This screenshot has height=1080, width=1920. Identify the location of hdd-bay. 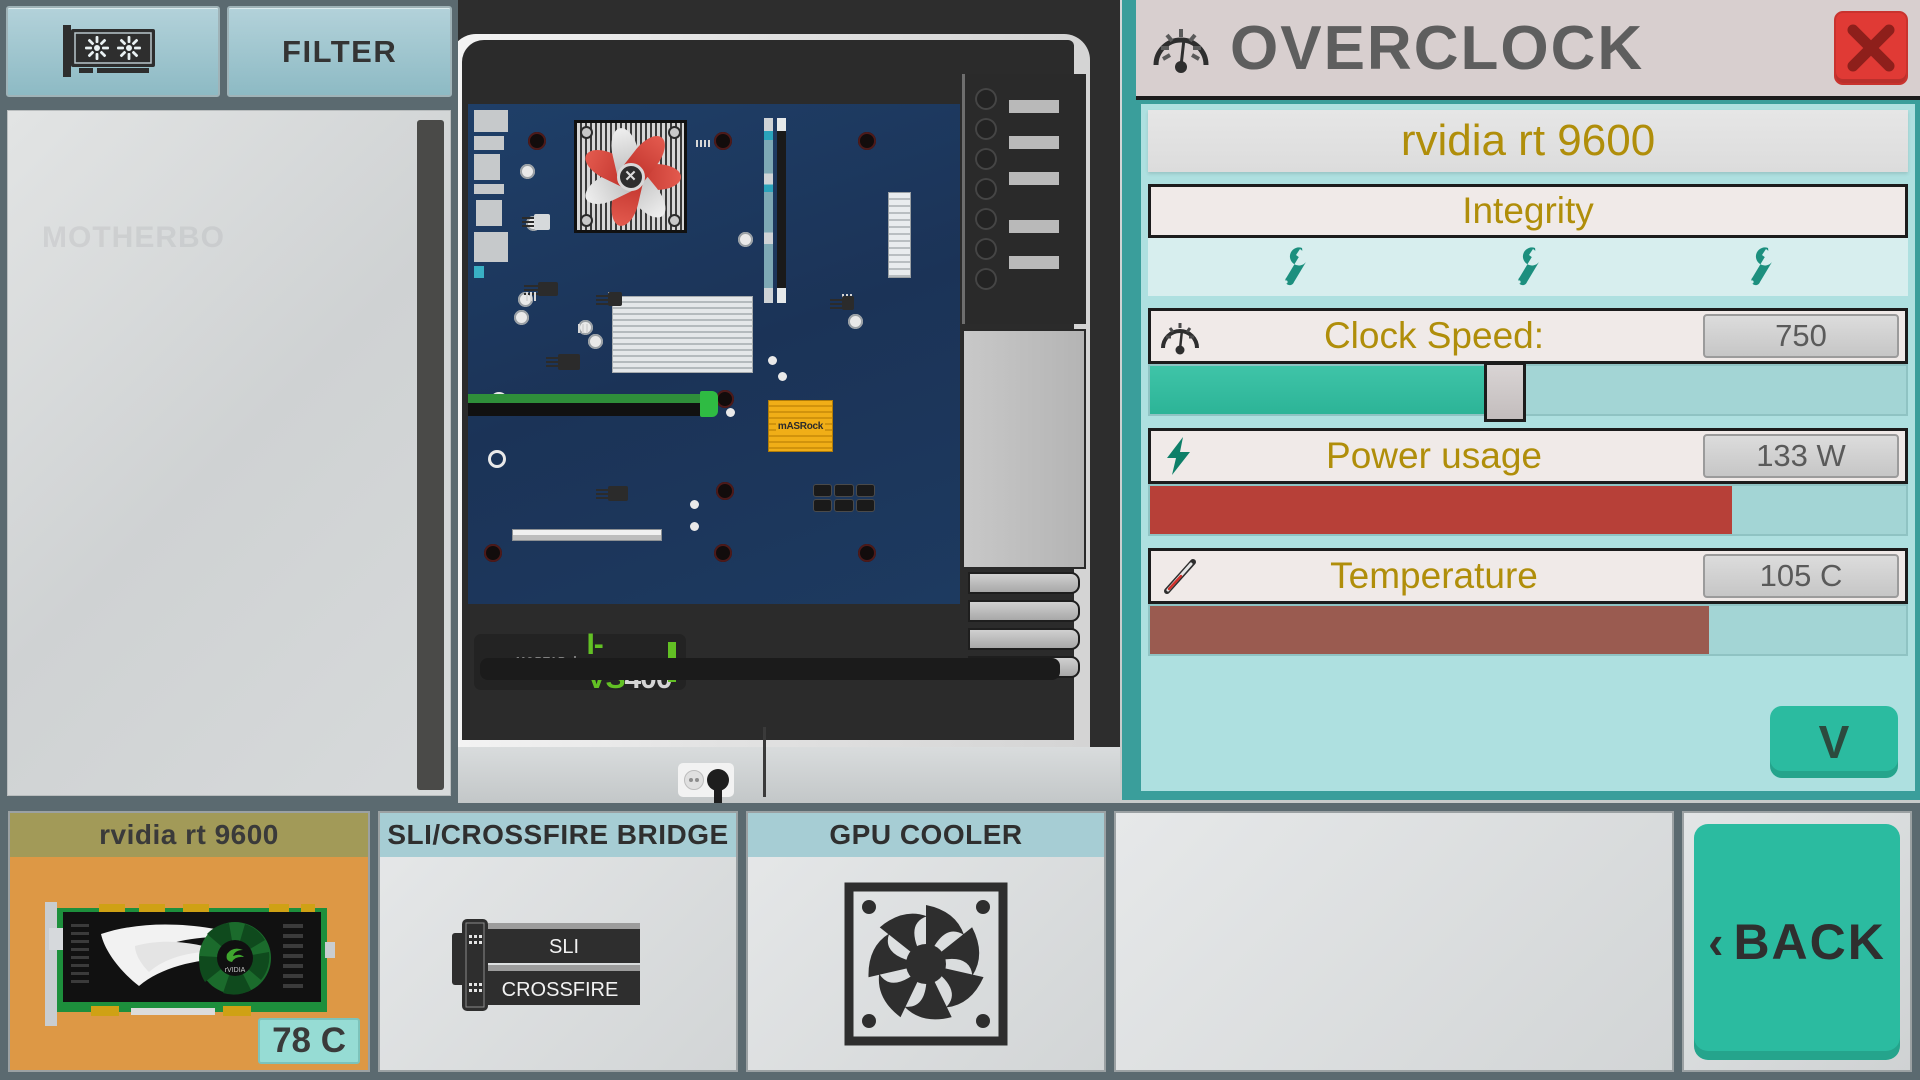
(1024, 449).